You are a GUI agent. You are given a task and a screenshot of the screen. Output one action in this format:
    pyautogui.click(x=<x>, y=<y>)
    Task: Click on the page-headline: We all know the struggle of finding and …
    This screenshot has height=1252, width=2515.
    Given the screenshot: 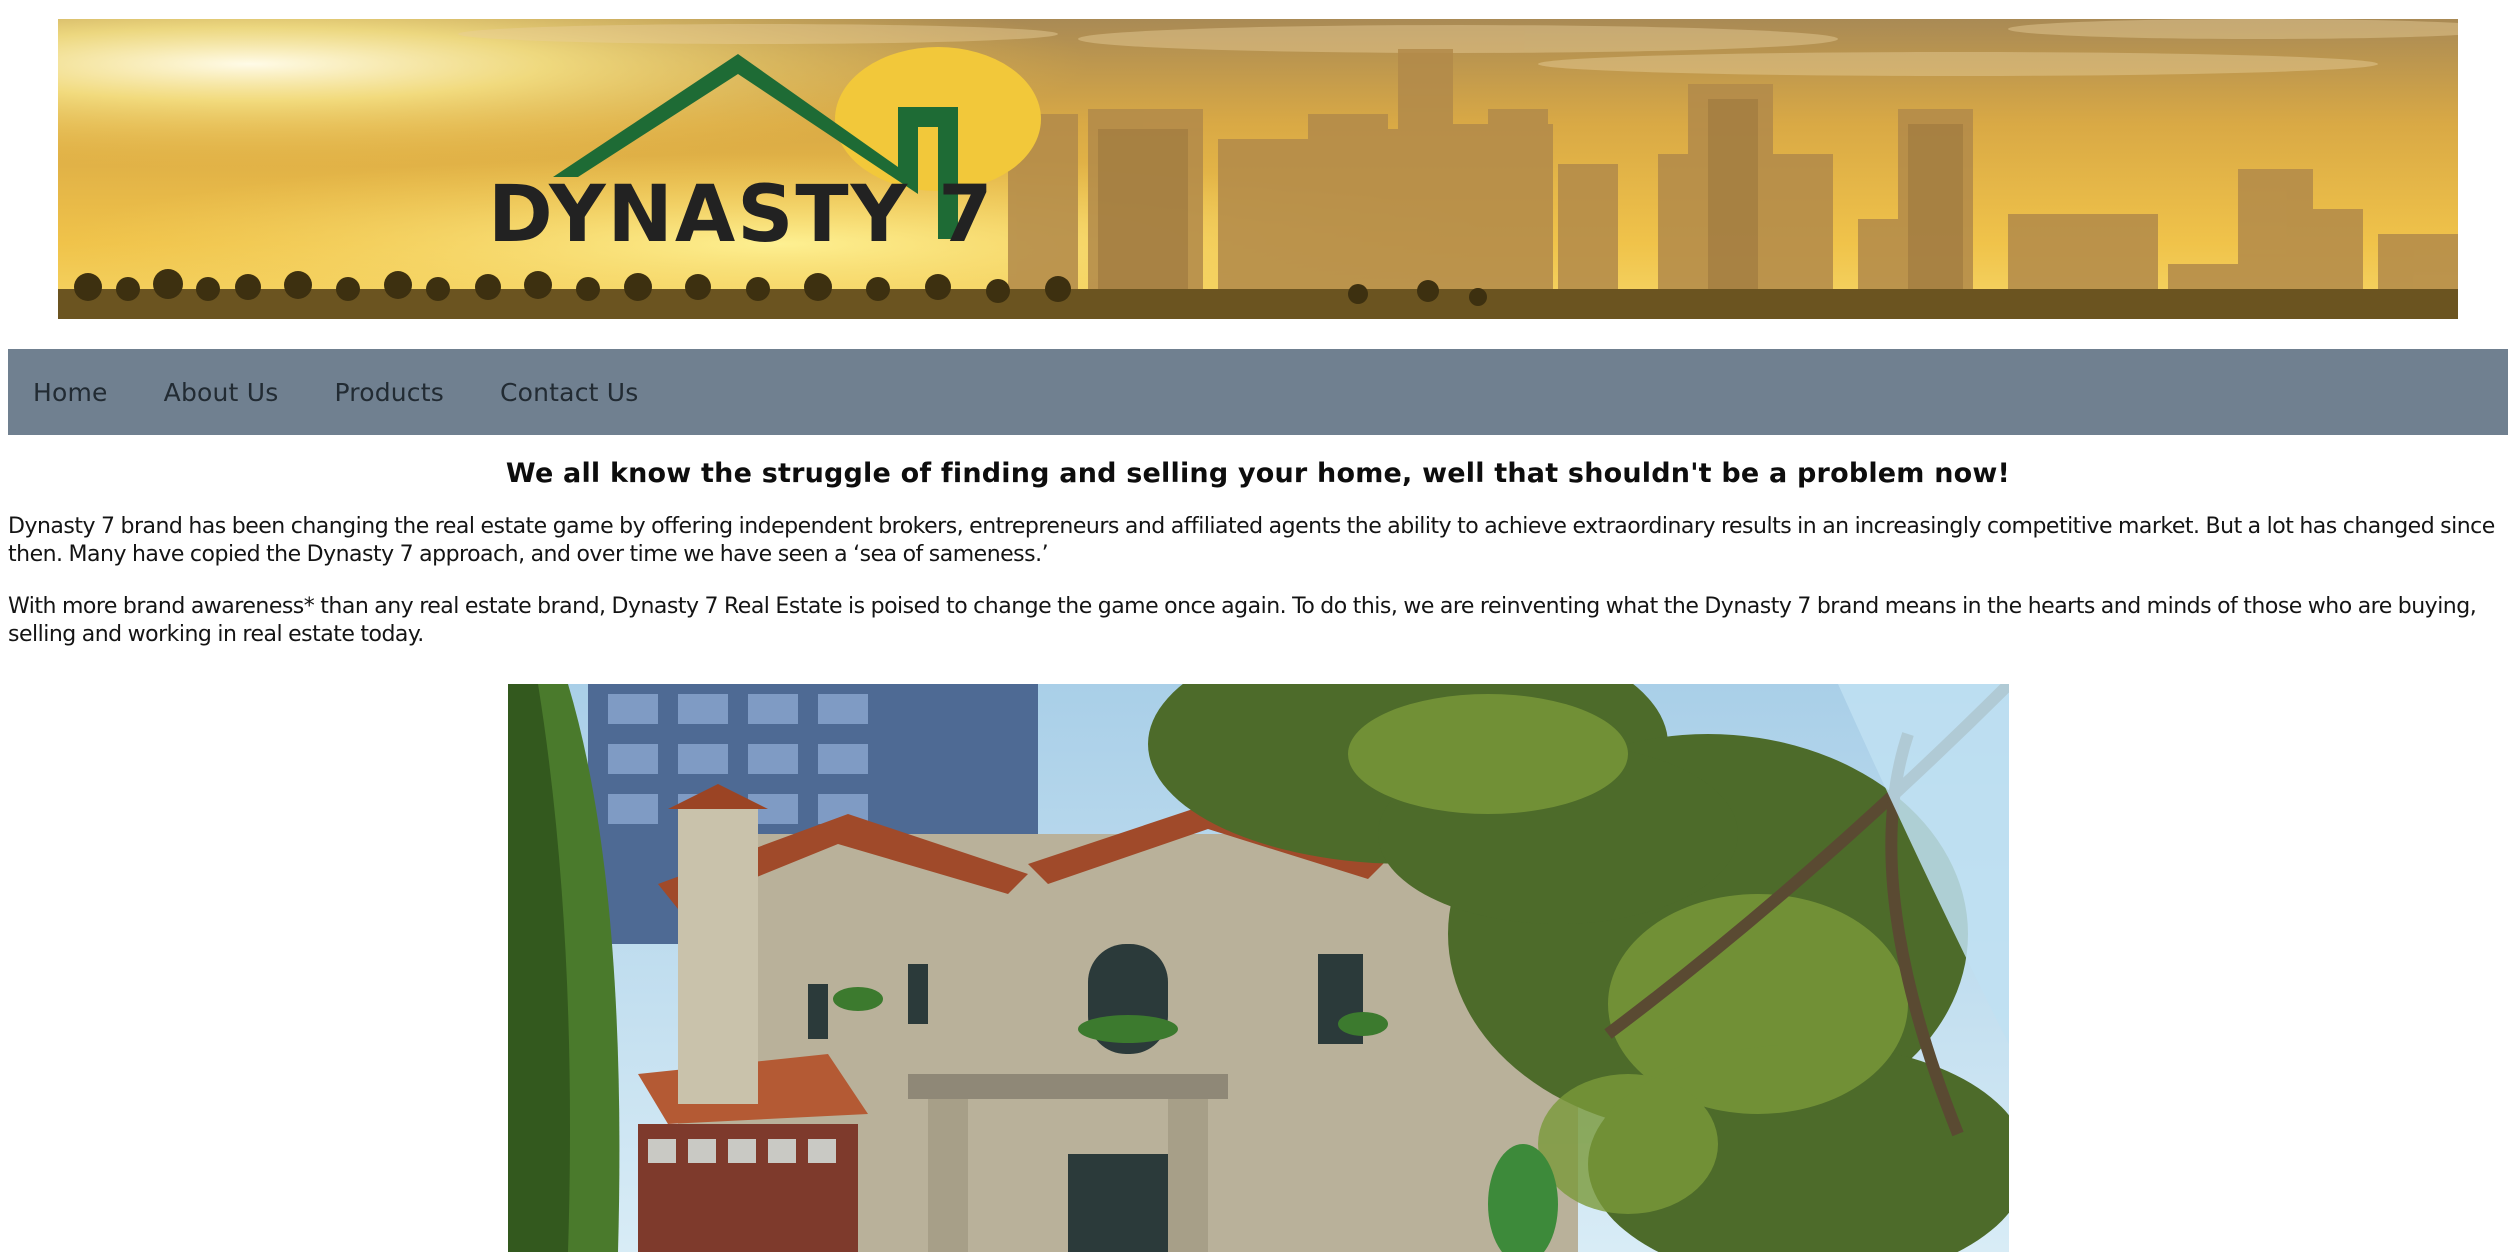 What is the action you would take?
    pyautogui.click(x=1258, y=473)
    